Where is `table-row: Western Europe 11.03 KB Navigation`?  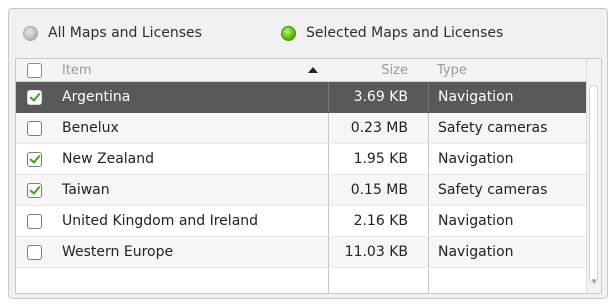 table-row: Western Europe 11.03 KB Navigation is located at coordinates (301, 252).